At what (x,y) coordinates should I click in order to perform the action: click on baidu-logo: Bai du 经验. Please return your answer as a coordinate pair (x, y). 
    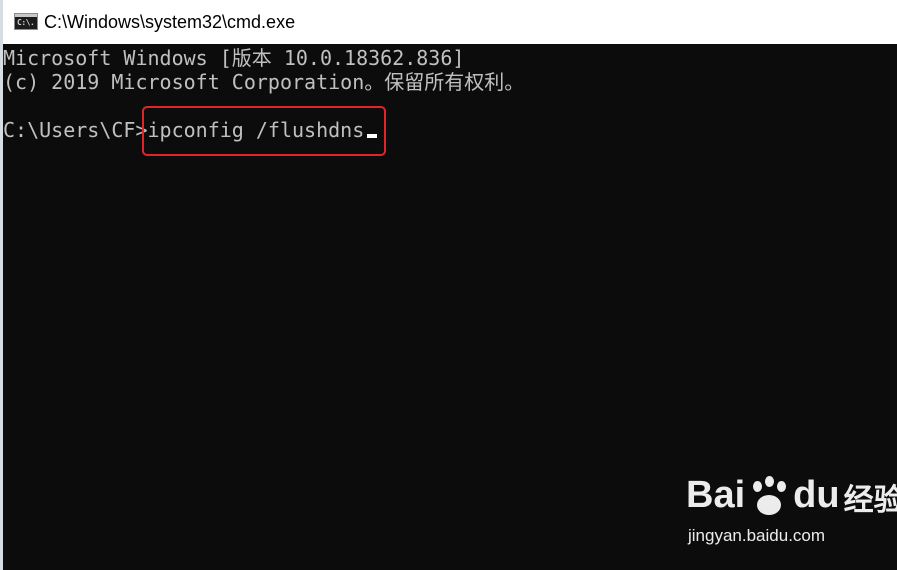
    Looking at the image, I should click on (791, 495).